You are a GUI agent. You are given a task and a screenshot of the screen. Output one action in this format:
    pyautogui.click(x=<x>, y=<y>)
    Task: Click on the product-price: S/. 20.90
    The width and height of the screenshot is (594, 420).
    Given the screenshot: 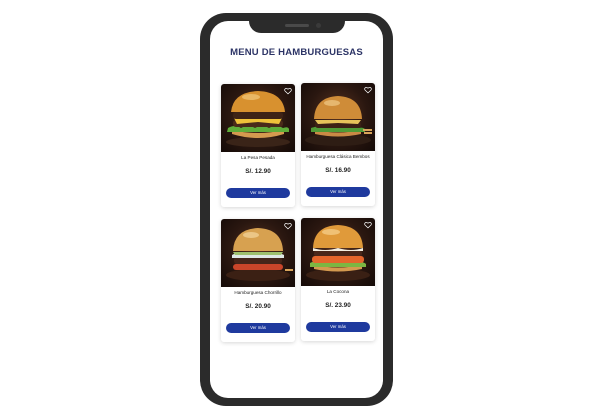 What is the action you would take?
    pyautogui.click(x=258, y=306)
    